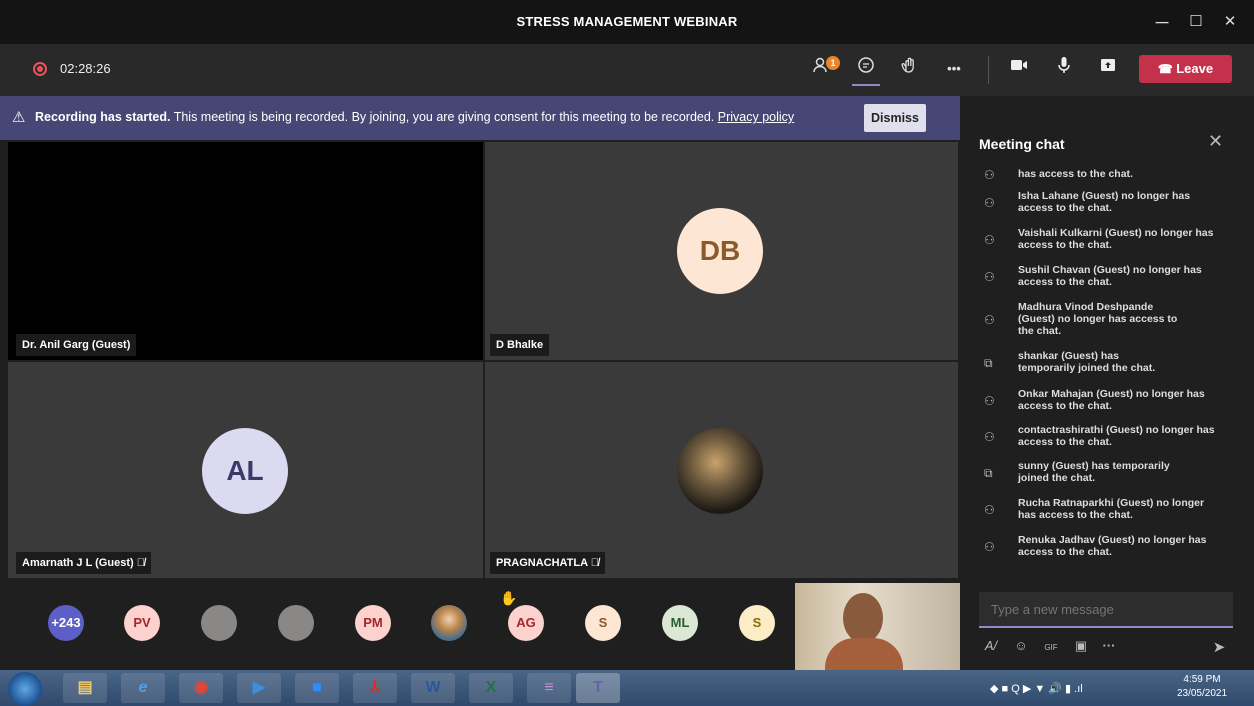 This screenshot has height=706, width=1254. What do you see at coordinates (1051, 648) in the screenshot?
I see `gif-icon: GIF` at bounding box center [1051, 648].